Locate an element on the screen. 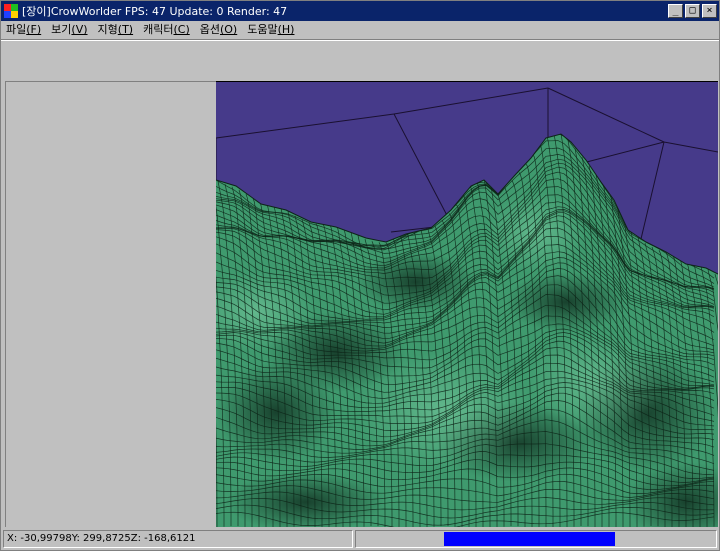 The height and width of the screenshot is (551, 720). status-coordinates: X: -30,99798Y: 299,8725Z: -168,6121 is located at coordinates (178, 539).